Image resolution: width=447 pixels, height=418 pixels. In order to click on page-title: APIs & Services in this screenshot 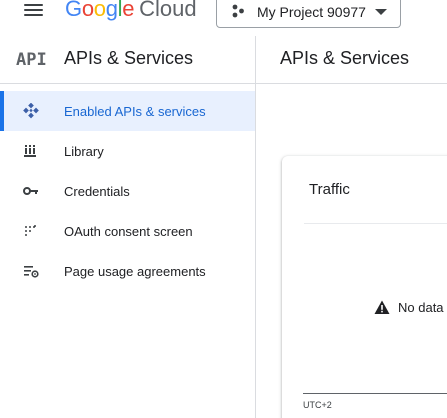, I will do `click(345, 58)`.